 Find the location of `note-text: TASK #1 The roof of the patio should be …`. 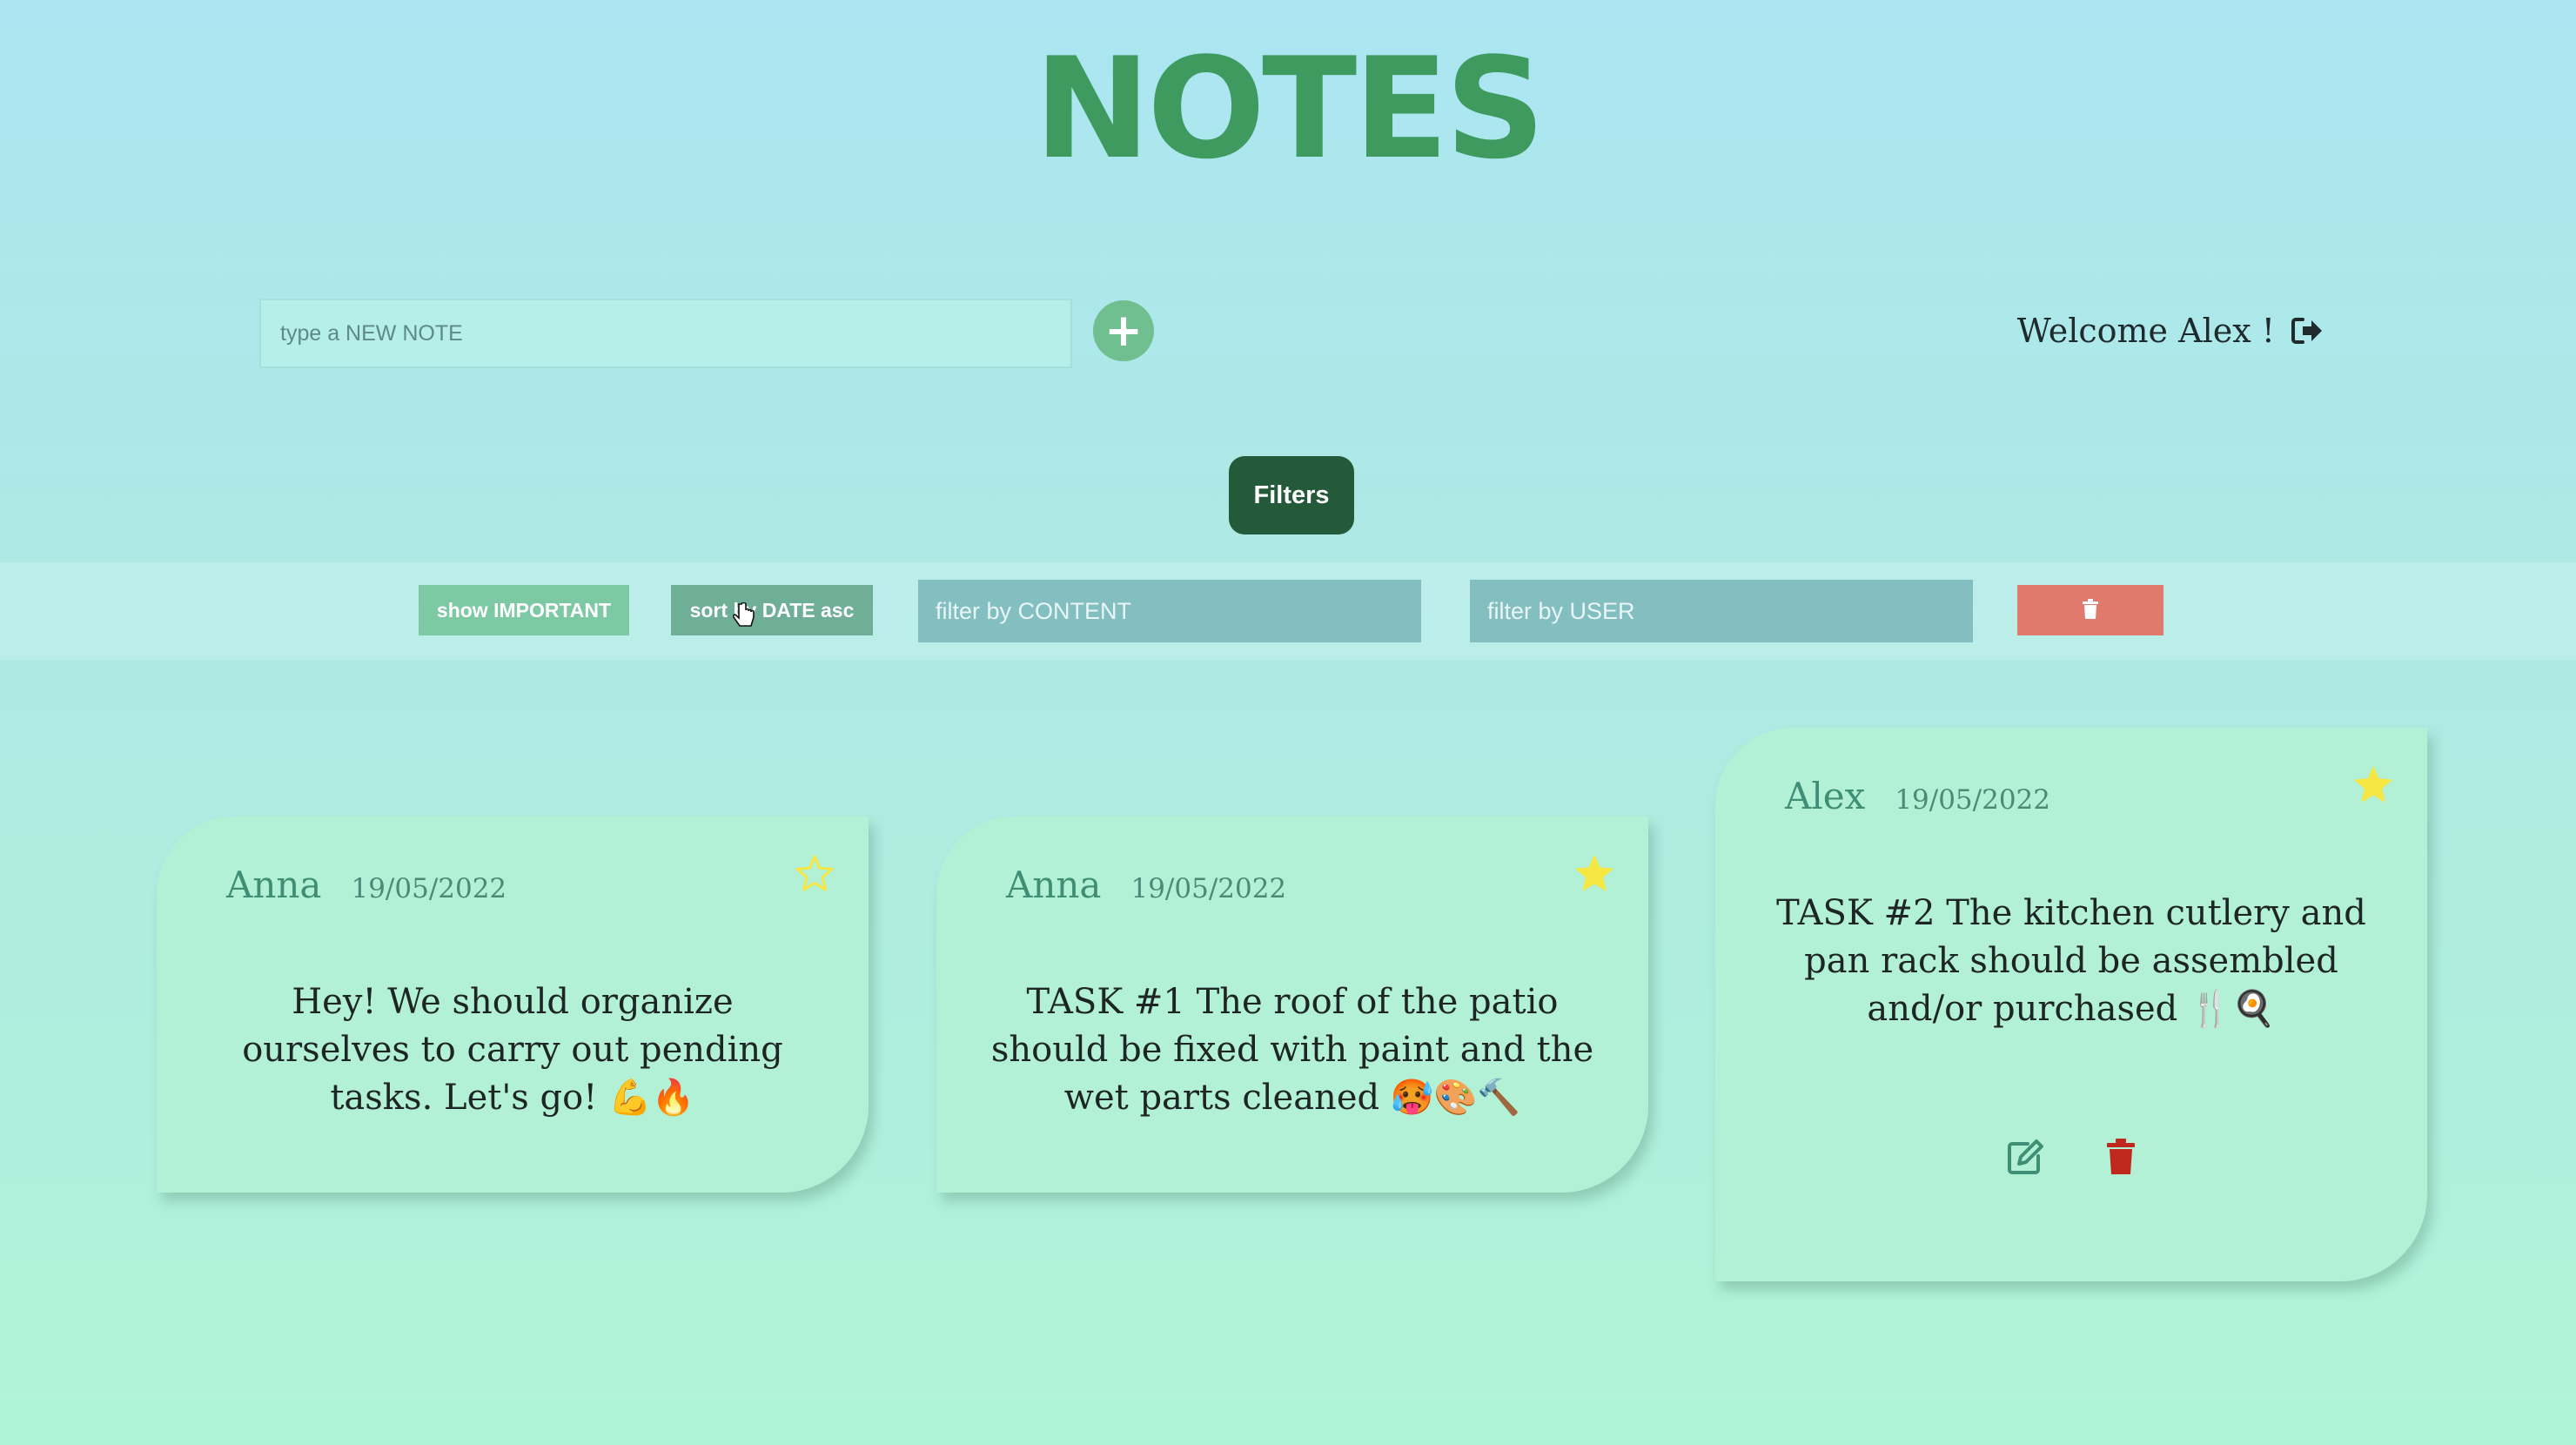

note-text: TASK #1 The roof of the patio should be … is located at coordinates (1292, 1050).